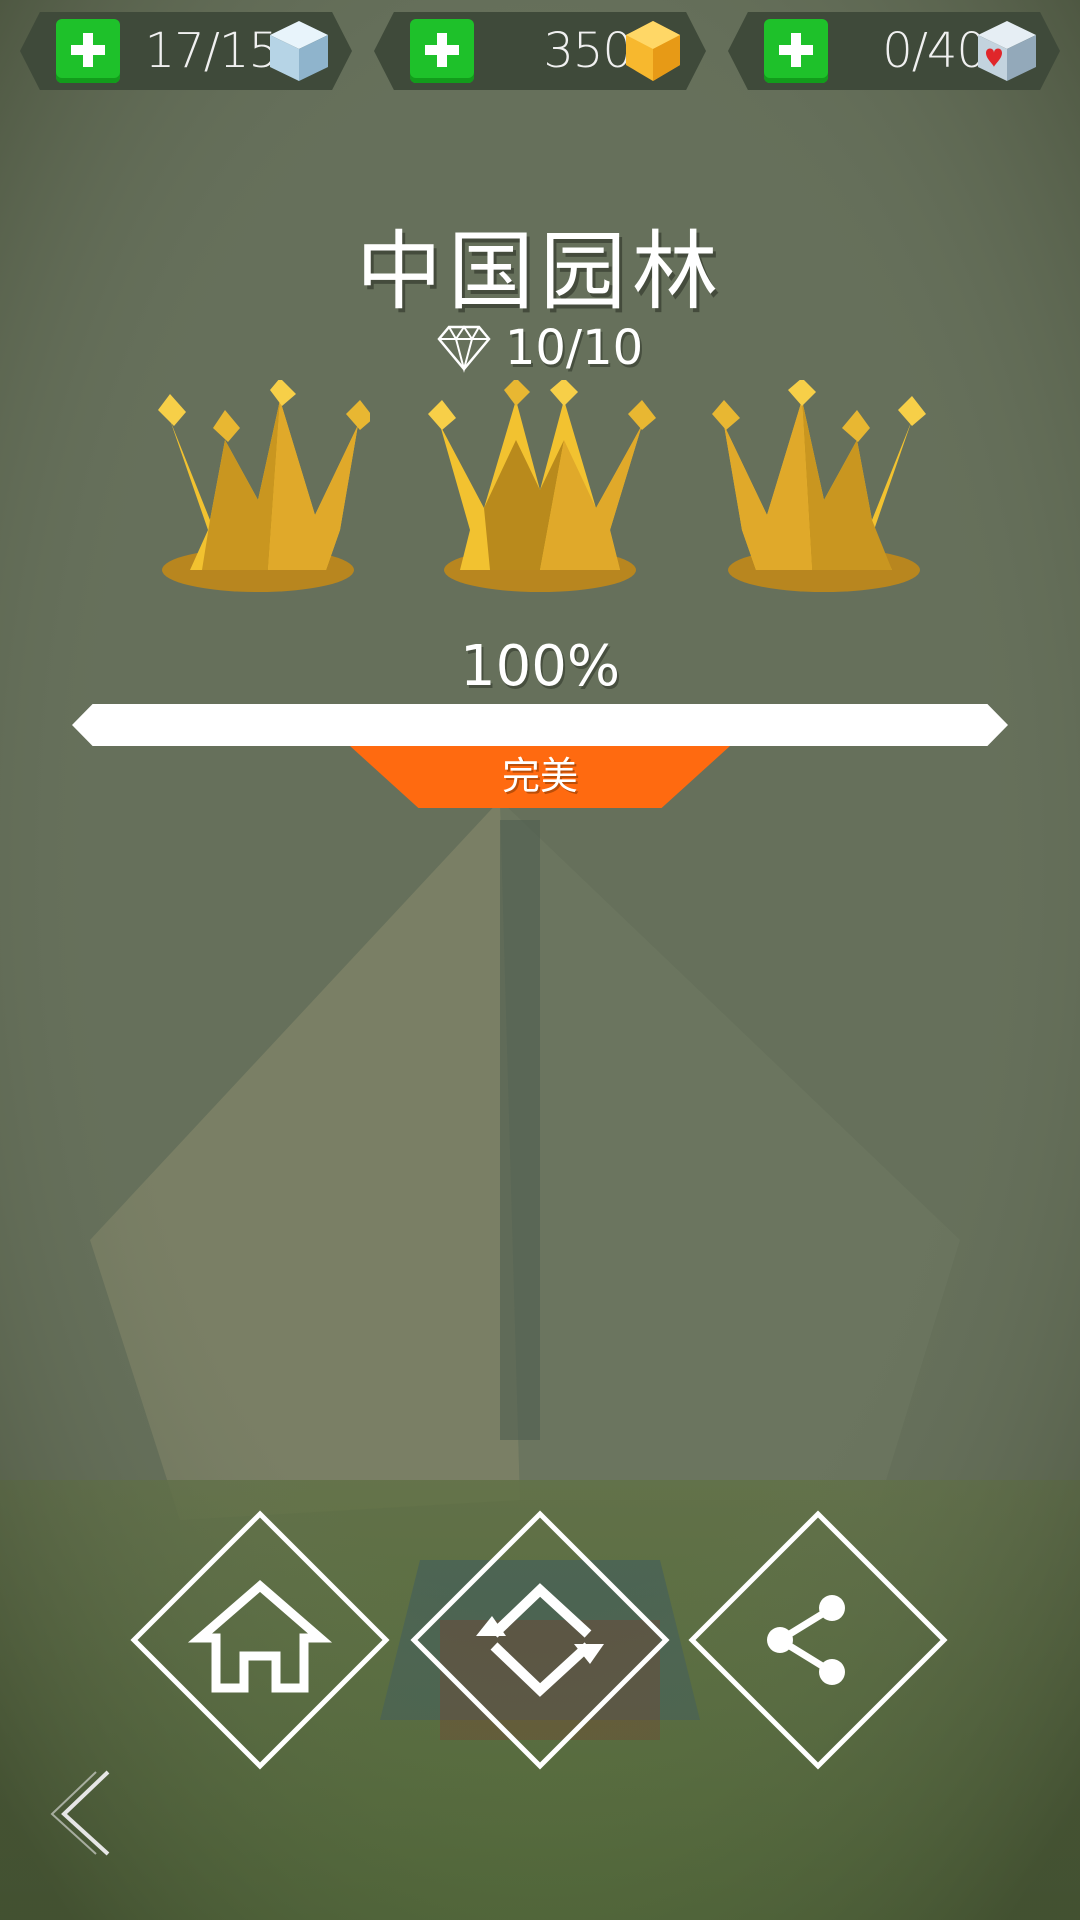  Describe the element at coordinates (574, 348) in the screenshot. I see `gem-count: 10/10` at that location.